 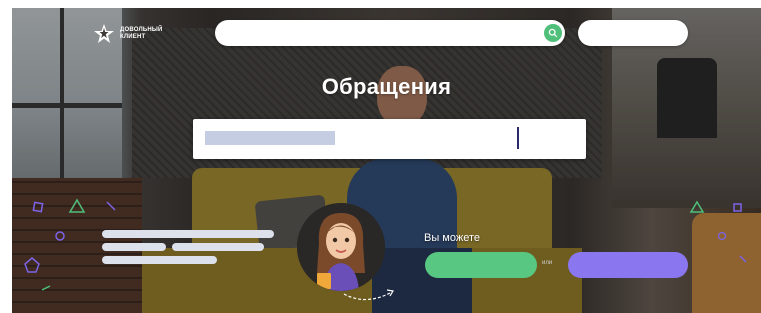 I want to click on assistant-avatar-icon, so click(x=341, y=247).